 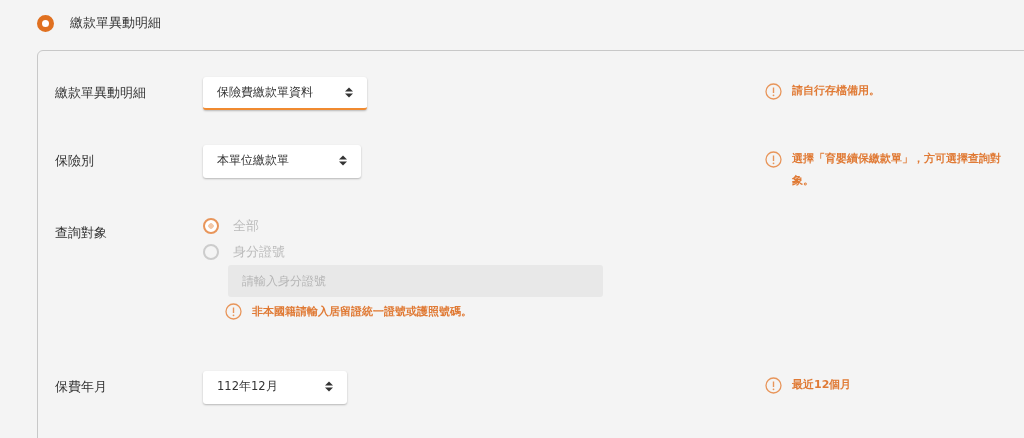 What do you see at coordinates (81, 233) in the screenshot?
I see `field-label: 查詢對象` at bounding box center [81, 233].